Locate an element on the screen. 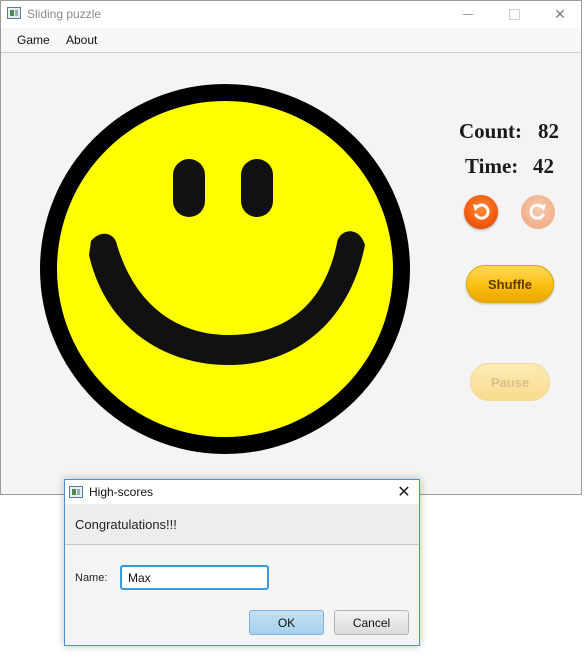  name-input is located at coordinates (194, 577).